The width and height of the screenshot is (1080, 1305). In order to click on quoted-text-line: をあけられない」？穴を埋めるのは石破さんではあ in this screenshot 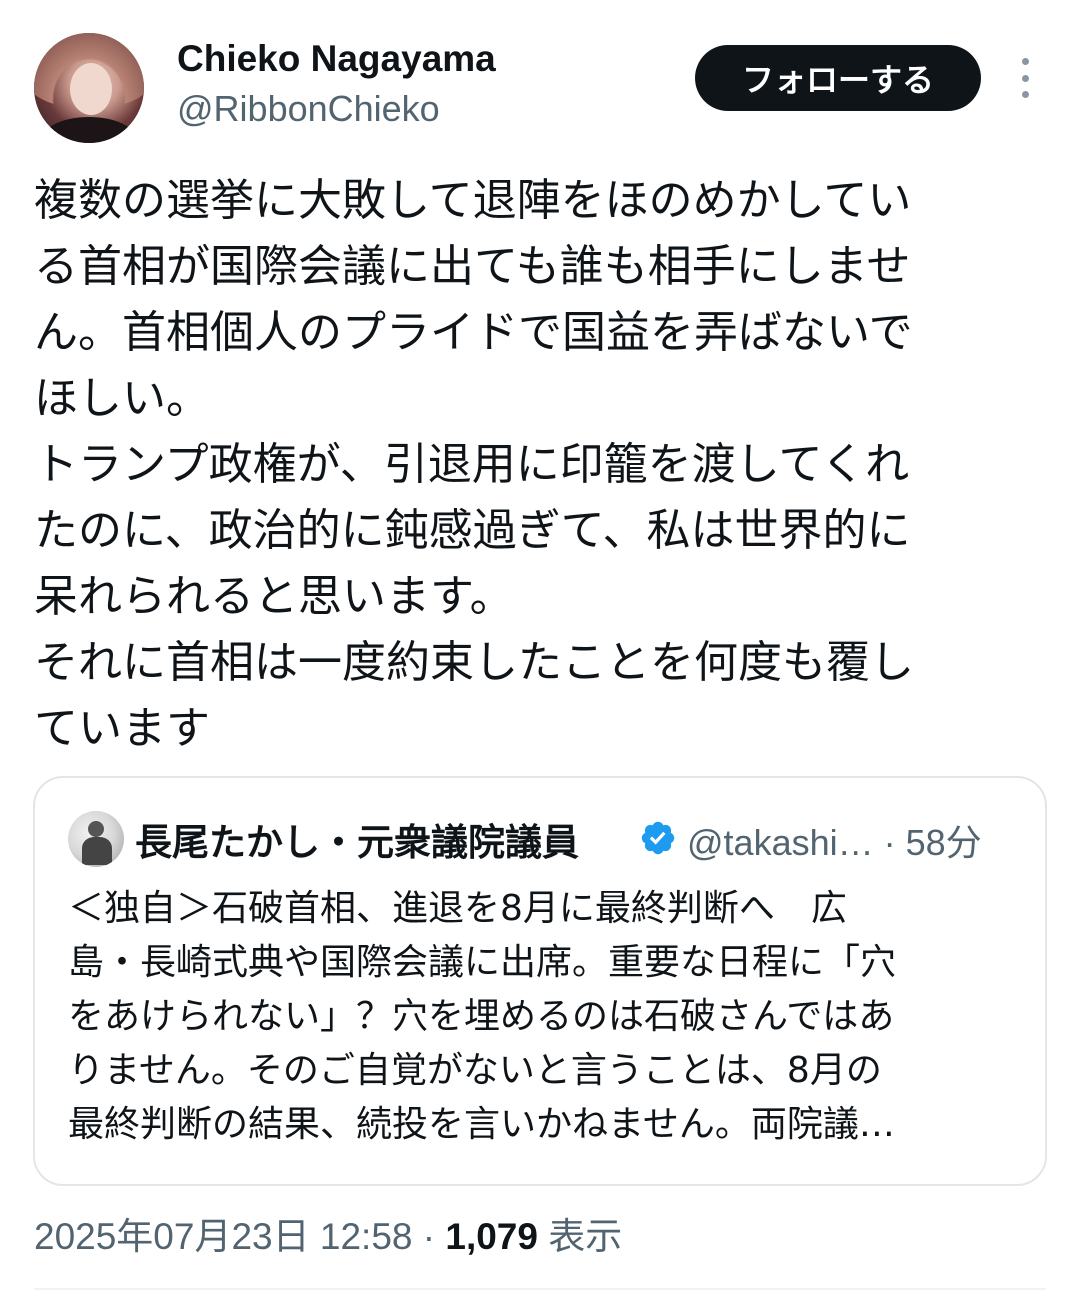, I will do `click(481, 1016)`.